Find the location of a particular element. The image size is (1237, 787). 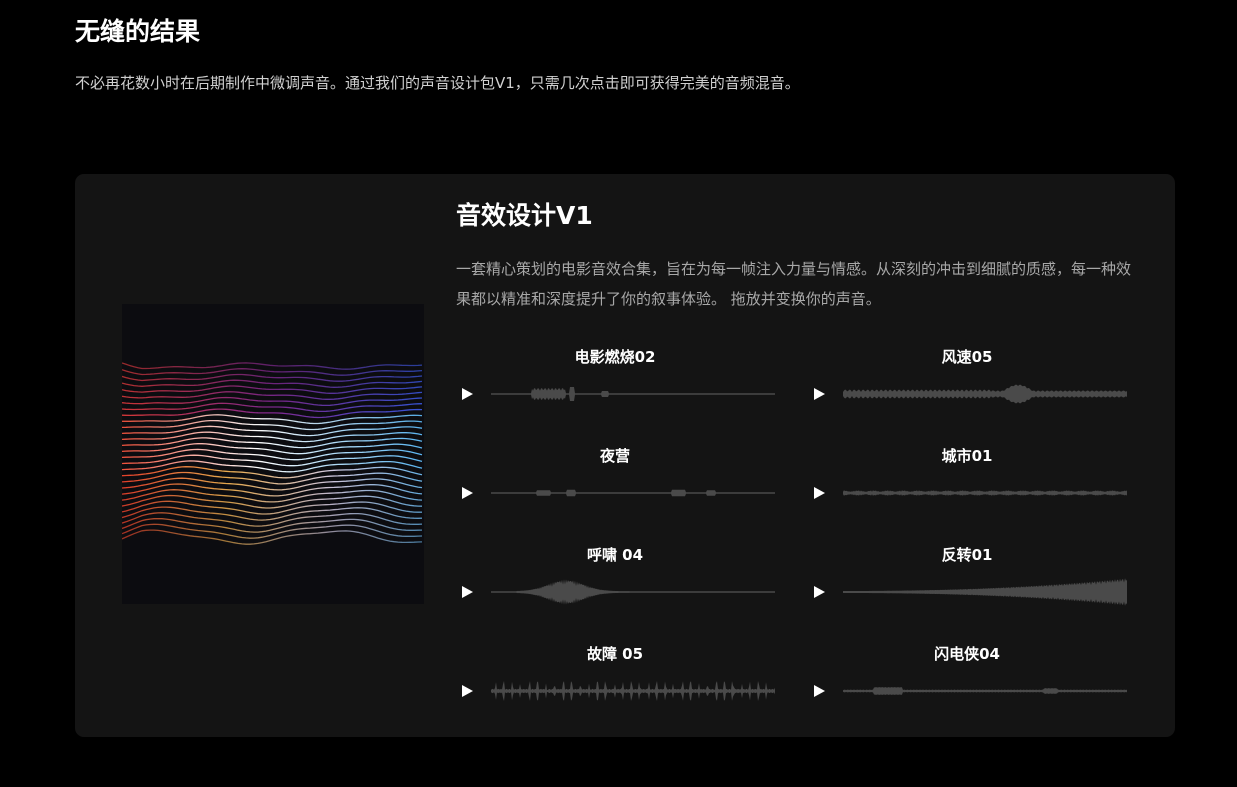

track-item: 电影燃烧02 is located at coordinates (616, 382).